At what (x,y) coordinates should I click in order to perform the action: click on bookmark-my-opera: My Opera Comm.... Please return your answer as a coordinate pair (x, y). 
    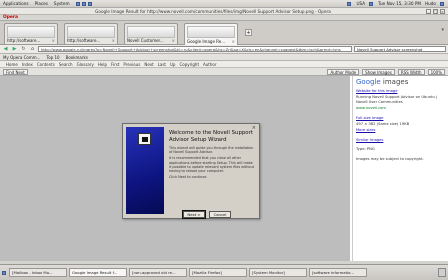
    Looking at the image, I should click on (21, 57).